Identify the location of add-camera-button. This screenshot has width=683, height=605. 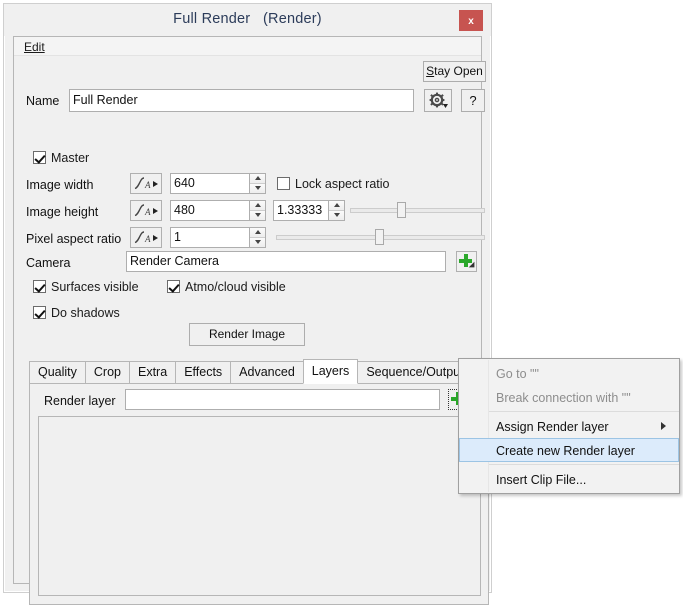
(467, 261).